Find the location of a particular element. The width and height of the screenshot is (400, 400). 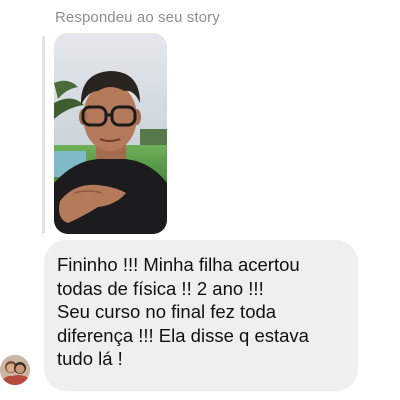

story-thumbnail is located at coordinates (110, 133).